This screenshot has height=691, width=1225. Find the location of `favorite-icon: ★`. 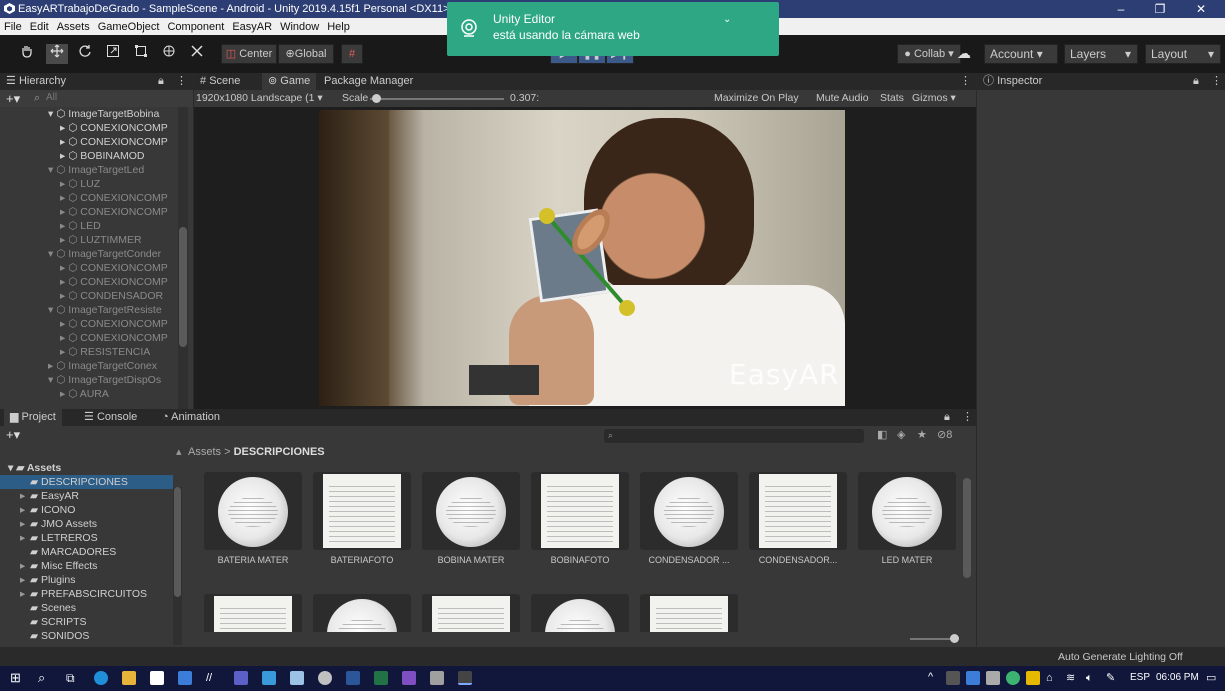

favorite-icon: ★ is located at coordinates (922, 434).